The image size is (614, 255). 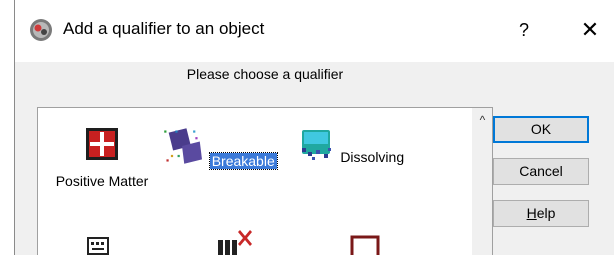 I want to click on cancel-button: Cancel, so click(x=541, y=171).